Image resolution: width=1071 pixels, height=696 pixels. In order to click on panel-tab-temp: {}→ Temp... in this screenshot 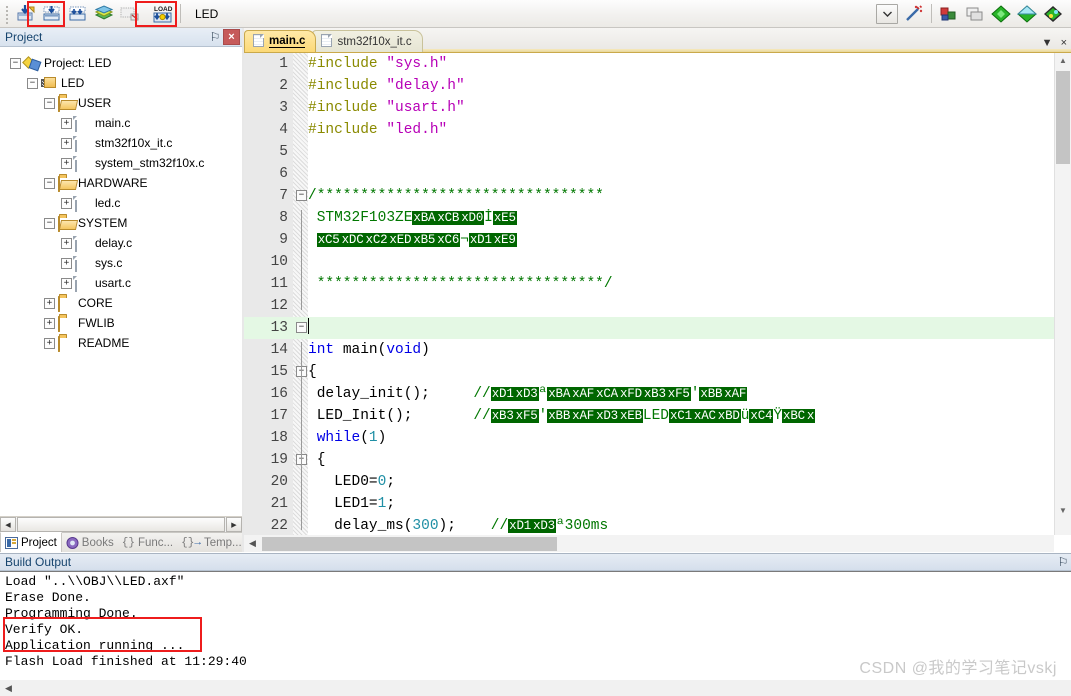, I will do `click(211, 542)`.